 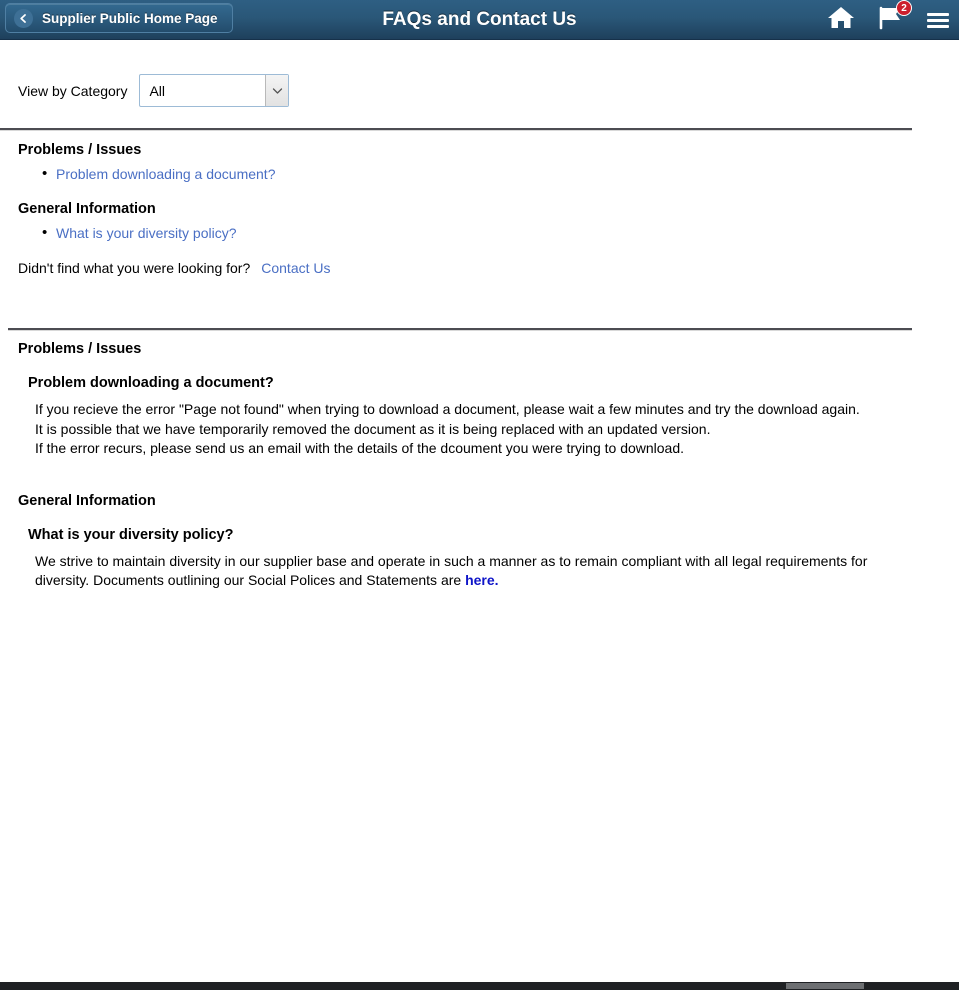 I want to click on answer-group-spacer, so click(x=458, y=488).